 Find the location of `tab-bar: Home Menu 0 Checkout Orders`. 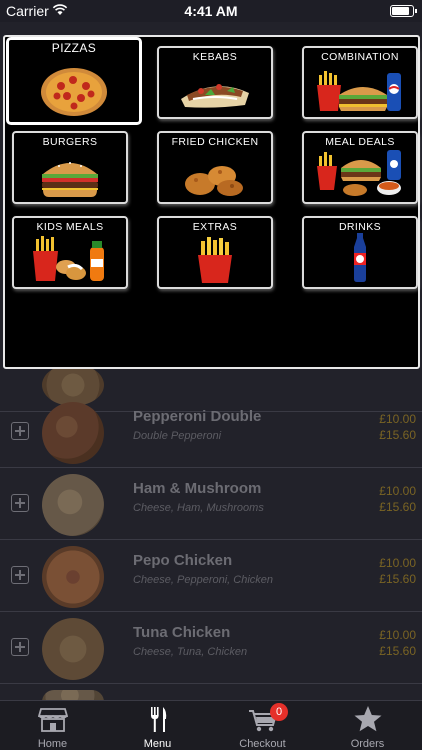

tab-bar: Home Menu 0 Checkout Orders is located at coordinates (211, 725).